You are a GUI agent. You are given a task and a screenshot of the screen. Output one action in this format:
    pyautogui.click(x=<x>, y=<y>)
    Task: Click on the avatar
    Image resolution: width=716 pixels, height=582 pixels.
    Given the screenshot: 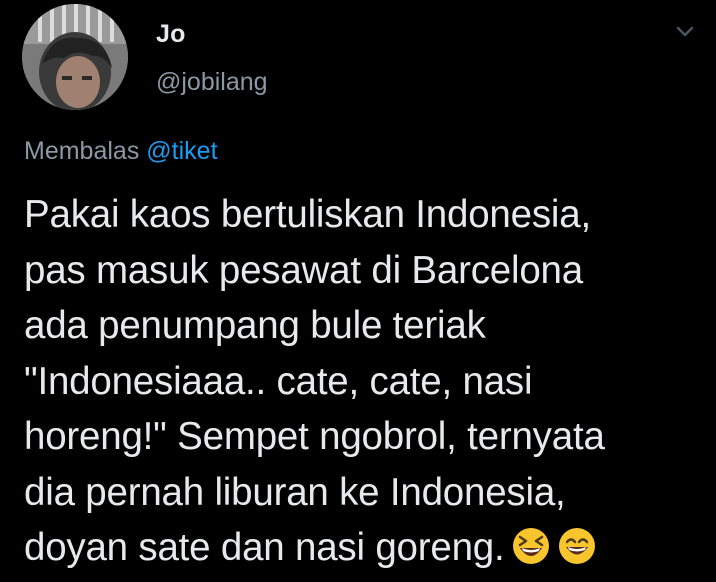 What is the action you would take?
    pyautogui.click(x=75, y=57)
    